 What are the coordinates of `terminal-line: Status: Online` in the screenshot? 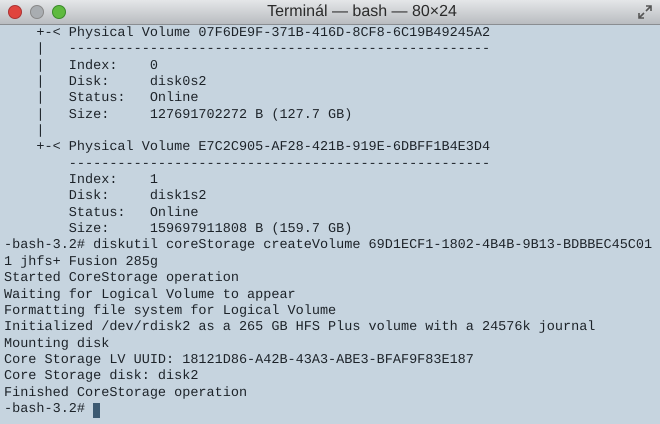 It's located at (133, 214).